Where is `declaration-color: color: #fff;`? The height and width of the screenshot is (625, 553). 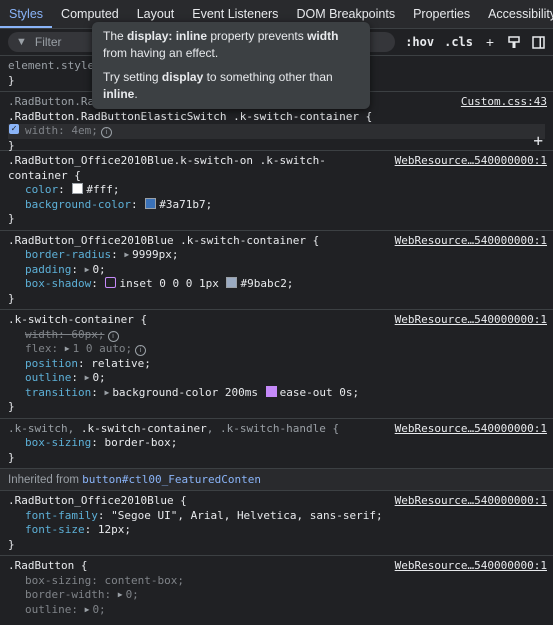
declaration-color: color: #fff; is located at coordinates (276, 190).